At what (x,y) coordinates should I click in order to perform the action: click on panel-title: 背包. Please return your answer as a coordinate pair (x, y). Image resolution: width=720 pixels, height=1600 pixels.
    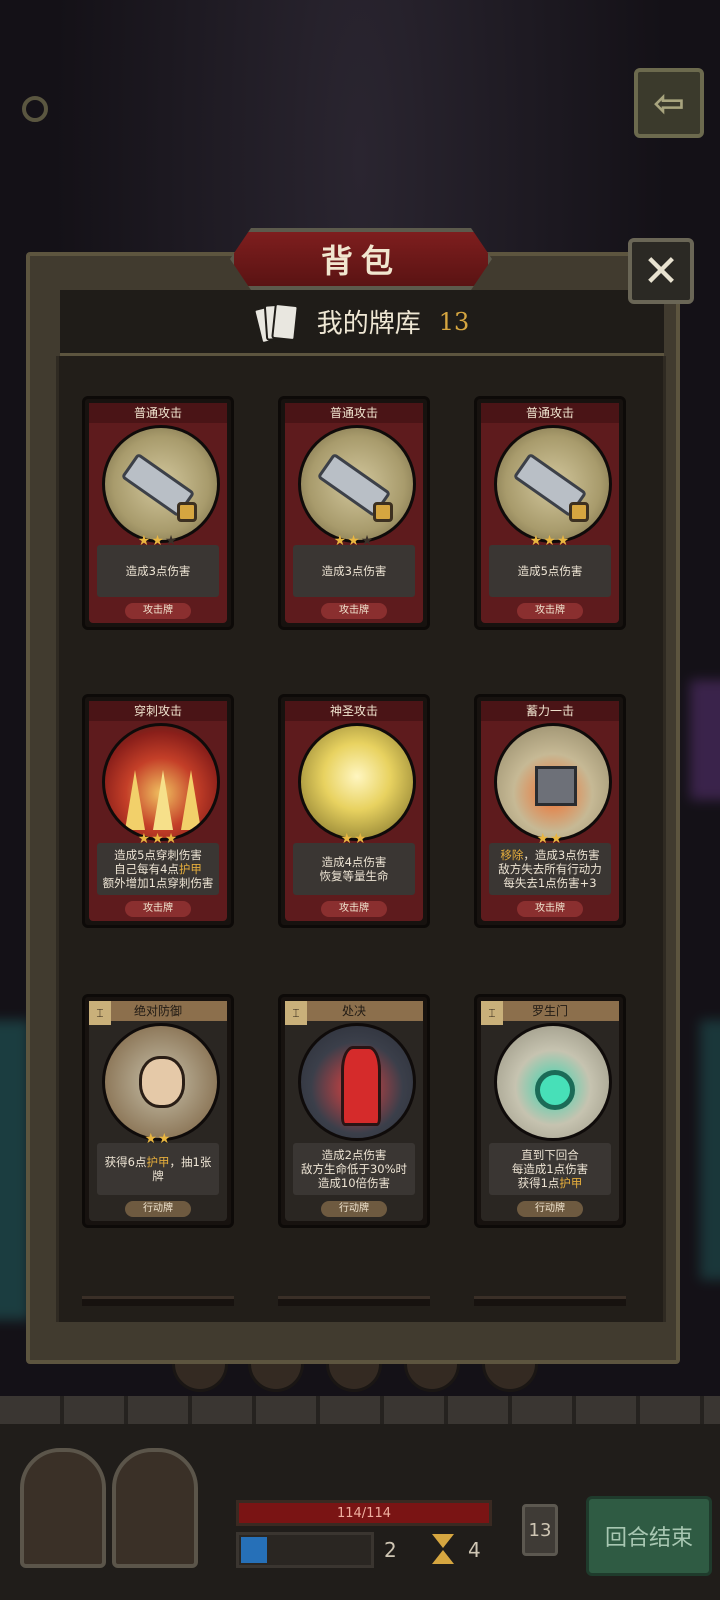
    Looking at the image, I should click on (360, 261).